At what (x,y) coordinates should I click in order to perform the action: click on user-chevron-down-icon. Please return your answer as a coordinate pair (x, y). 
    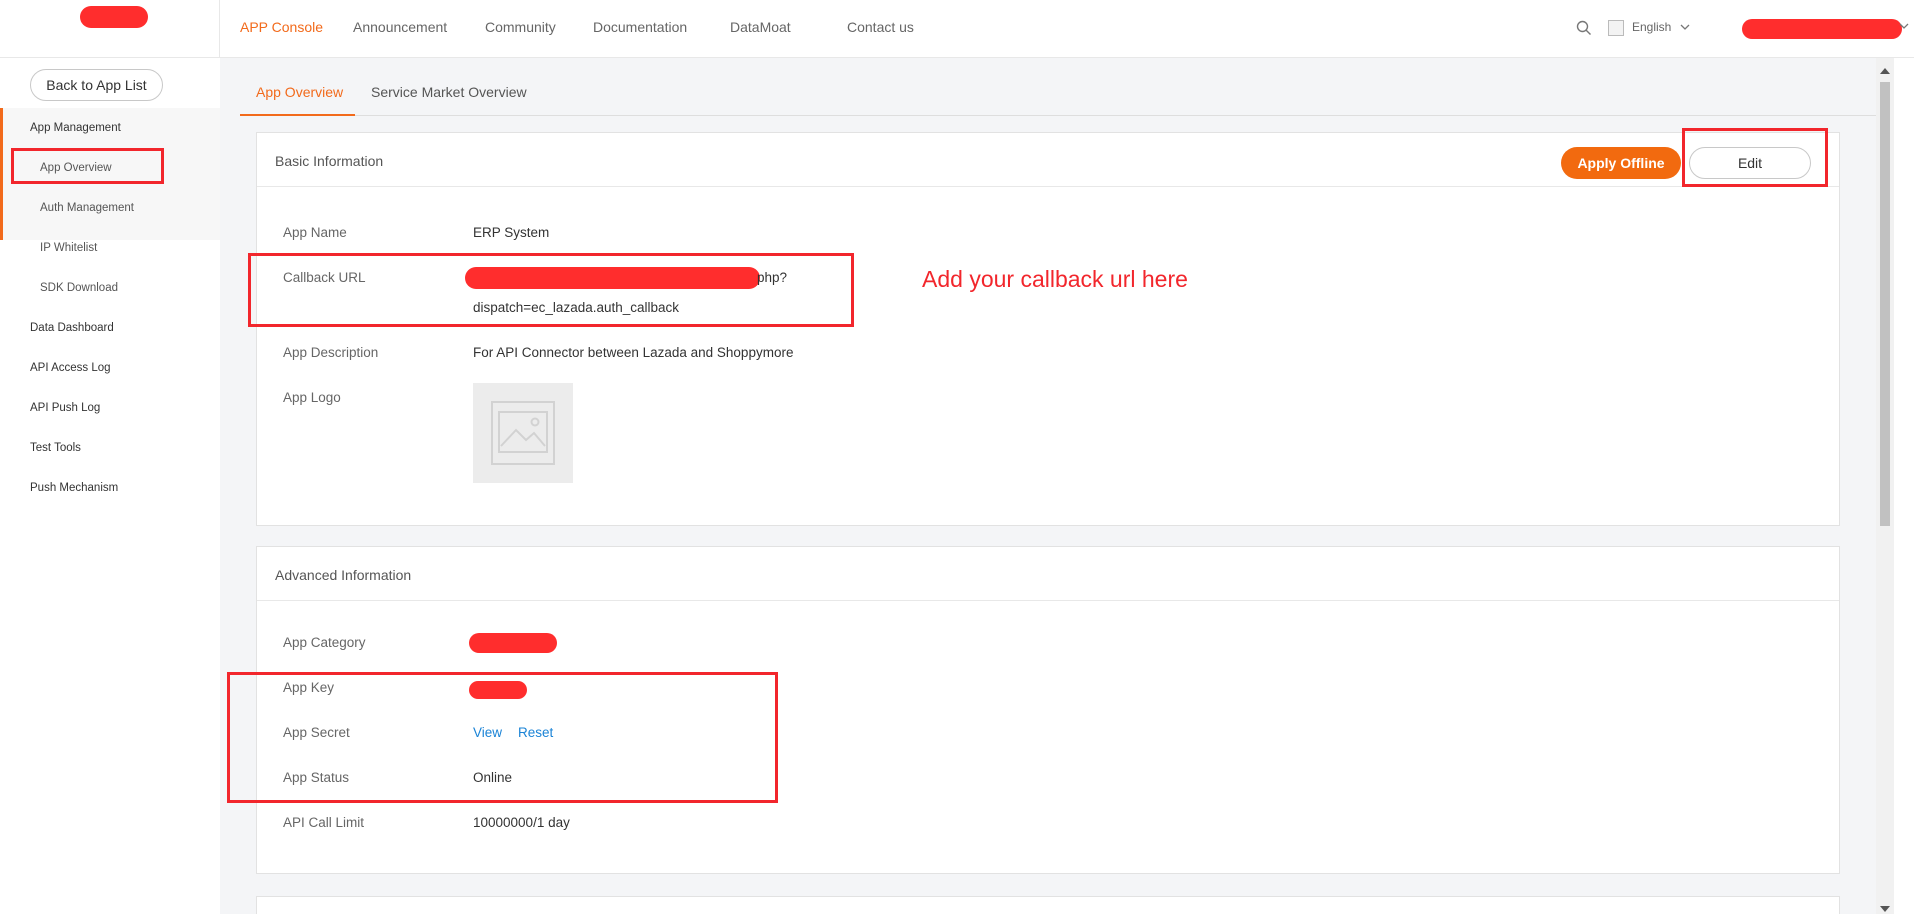
    Looking at the image, I should click on (1904, 26).